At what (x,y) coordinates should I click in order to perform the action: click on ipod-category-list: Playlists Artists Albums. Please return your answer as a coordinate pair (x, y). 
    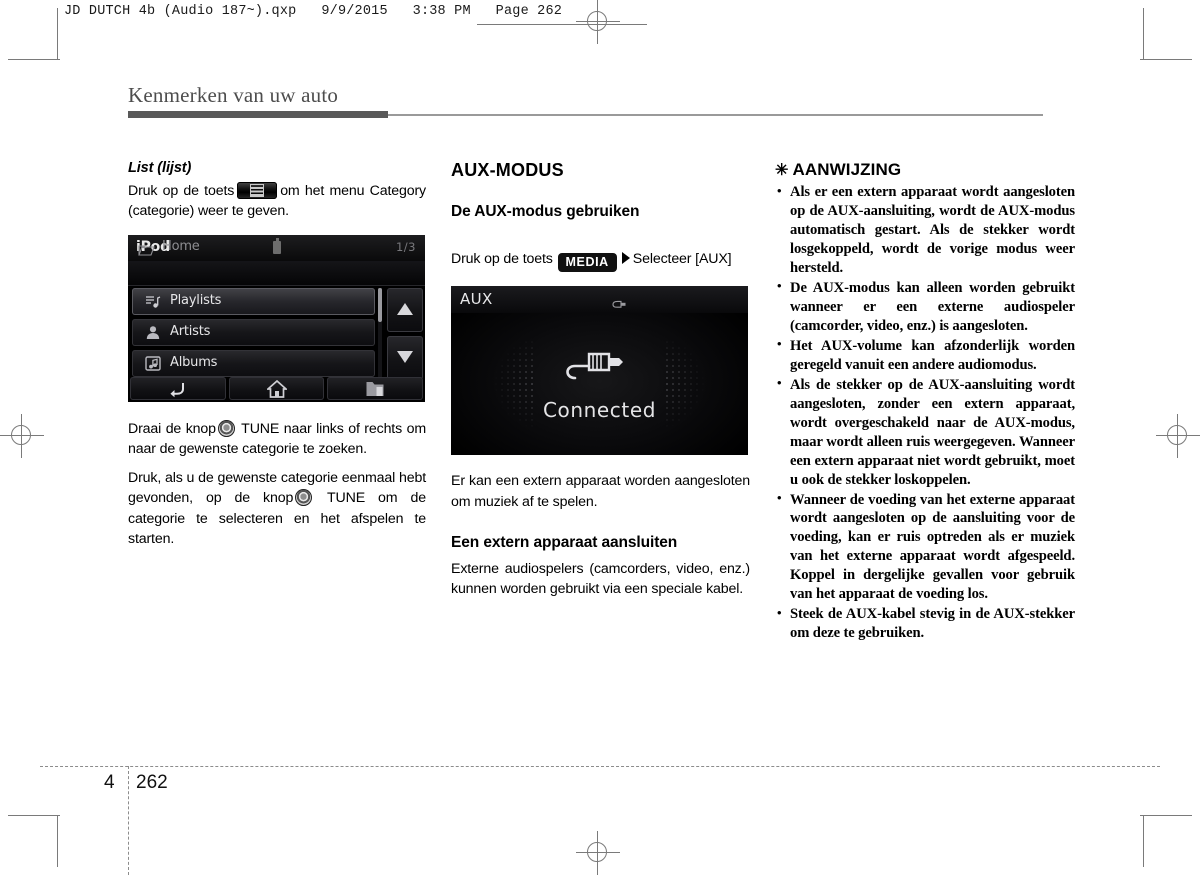
    Looking at the image, I should click on (253, 334).